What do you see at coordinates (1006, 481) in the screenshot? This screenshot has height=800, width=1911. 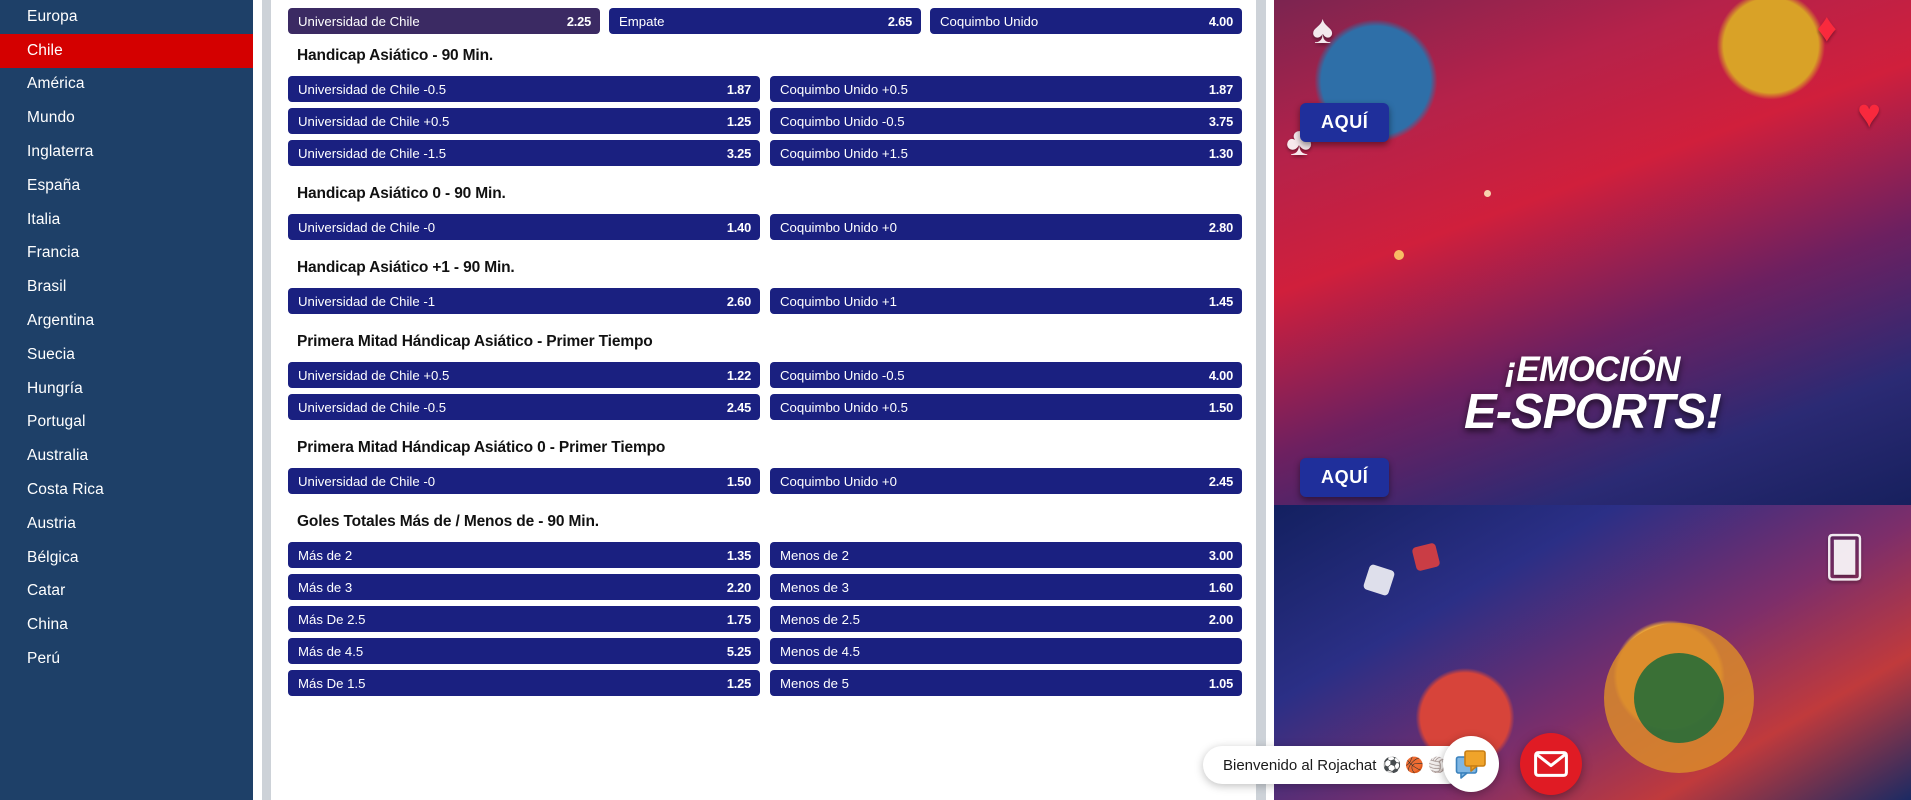 I see `bet-option-right: Coquimbo Unido +0 2.45` at bounding box center [1006, 481].